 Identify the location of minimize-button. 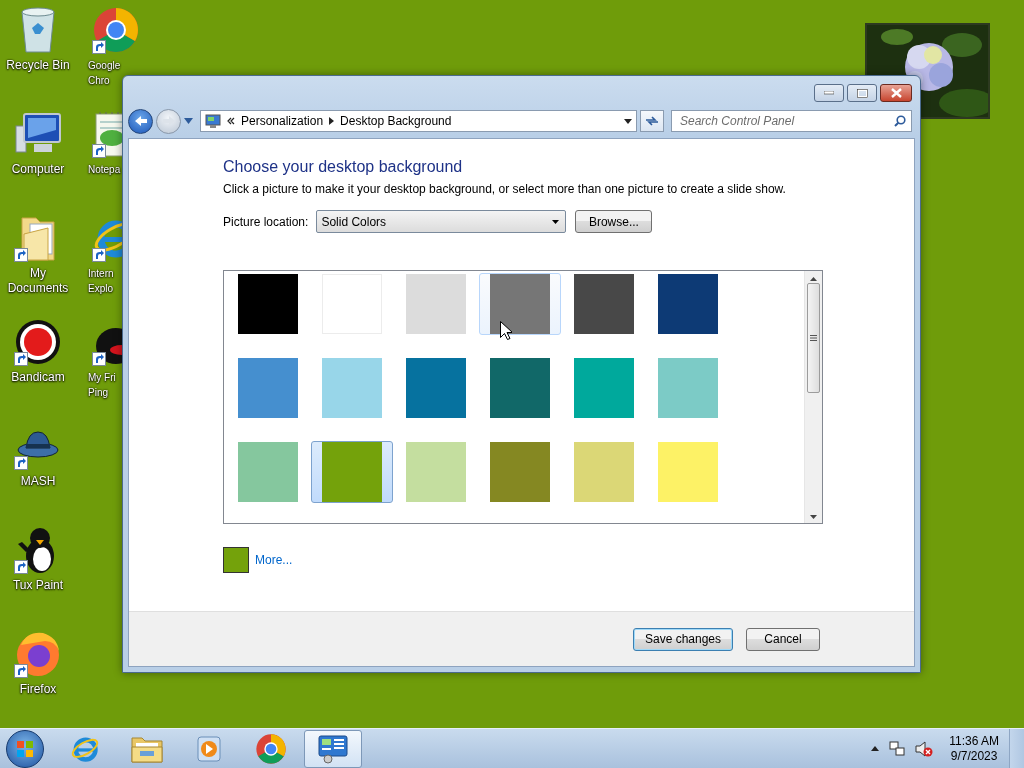
(829, 93).